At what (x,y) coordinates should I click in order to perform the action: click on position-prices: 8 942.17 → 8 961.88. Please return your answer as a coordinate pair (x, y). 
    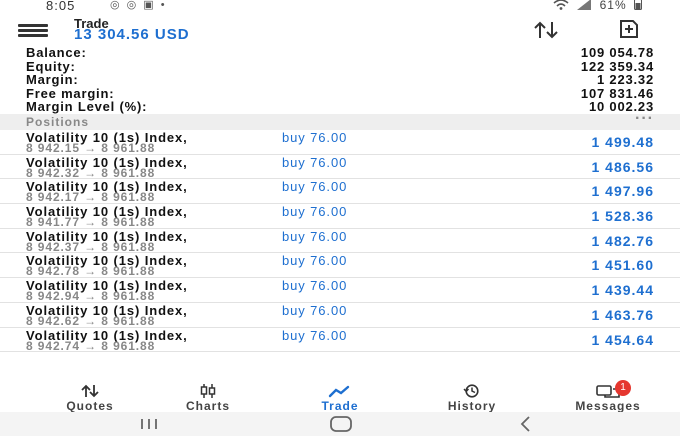
    Looking at the image, I should click on (91, 197).